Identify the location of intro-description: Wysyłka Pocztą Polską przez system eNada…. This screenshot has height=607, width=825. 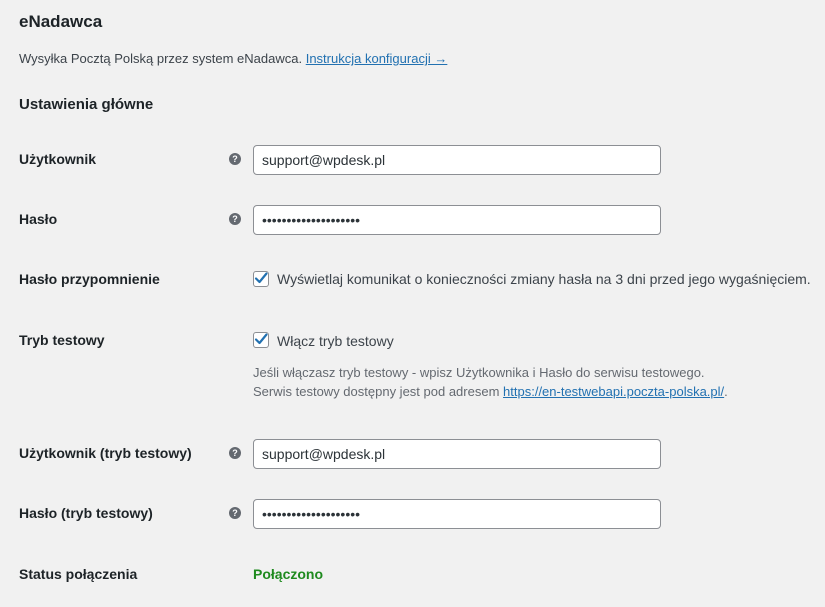
(161, 58).